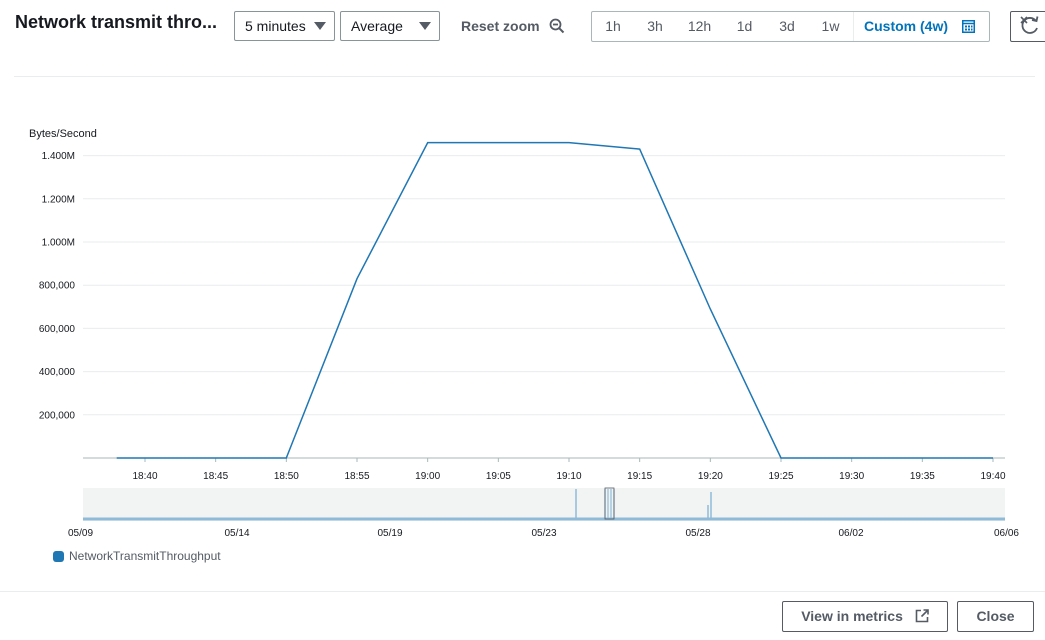 The height and width of the screenshot is (640, 1045). What do you see at coordinates (215, 476) in the screenshot?
I see `x-tick-label: 18:45` at bounding box center [215, 476].